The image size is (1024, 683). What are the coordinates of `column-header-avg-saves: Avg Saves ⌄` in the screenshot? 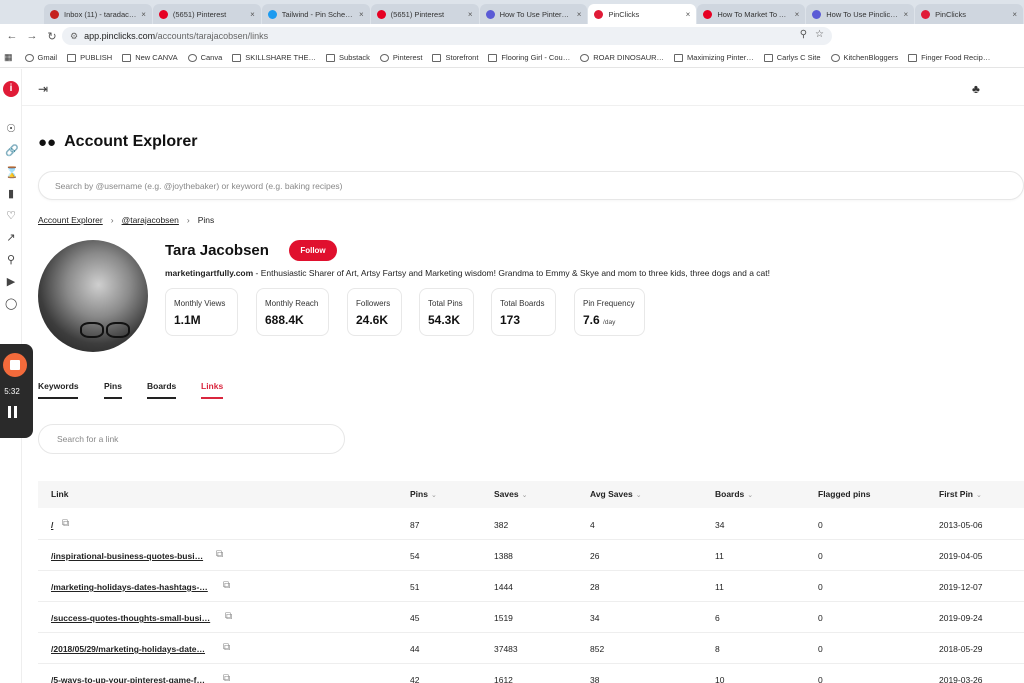 It's located at (616, 494).